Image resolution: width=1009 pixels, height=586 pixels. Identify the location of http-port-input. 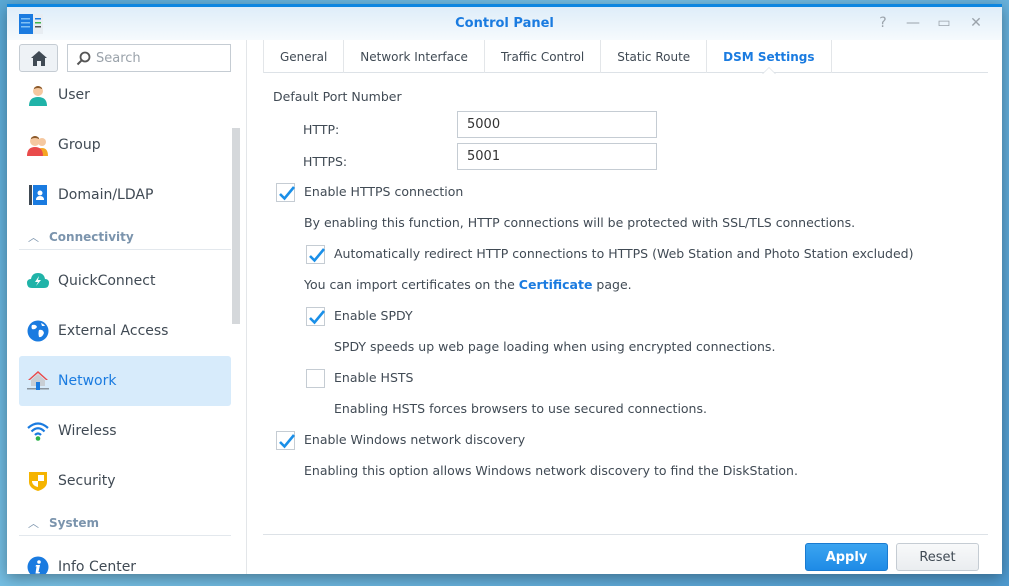
(557, 124).